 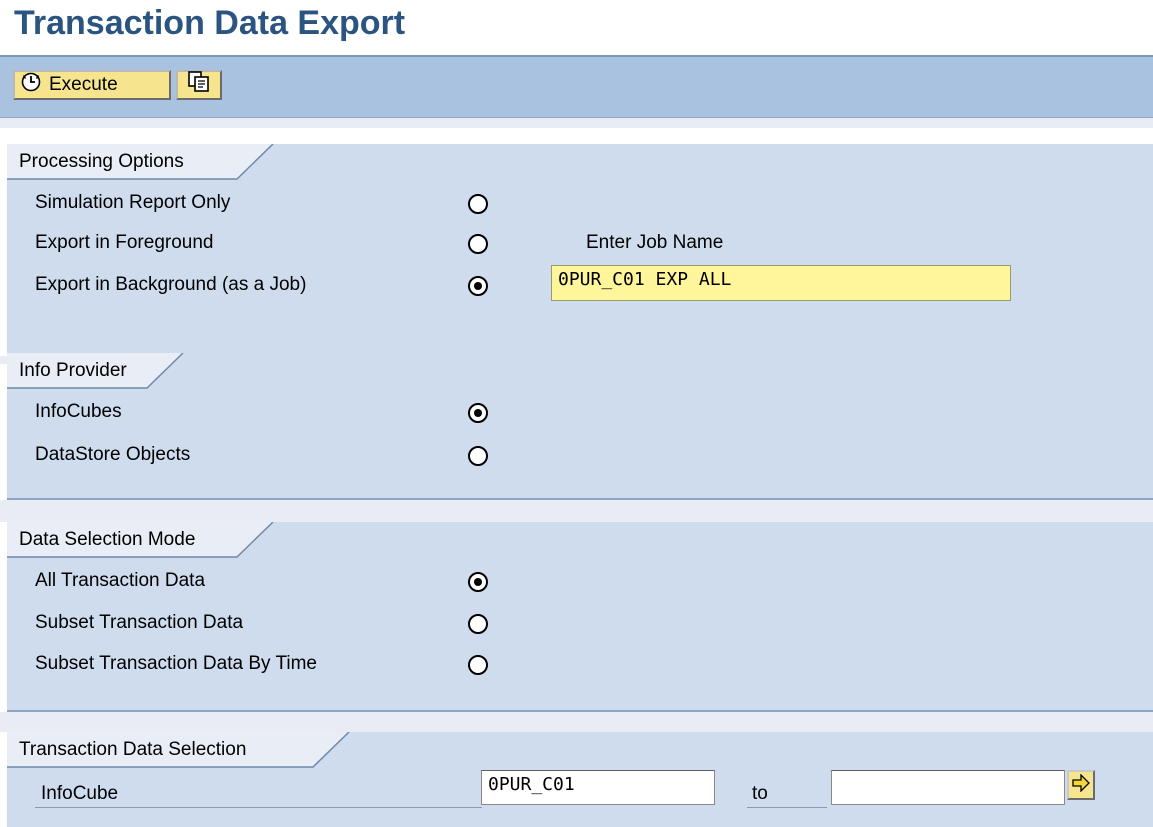 What do you see at coordinates (120, 580) in the screenshot?
I see `option-all-data-label: All Transaction Data` at bounding box center [120, 580].